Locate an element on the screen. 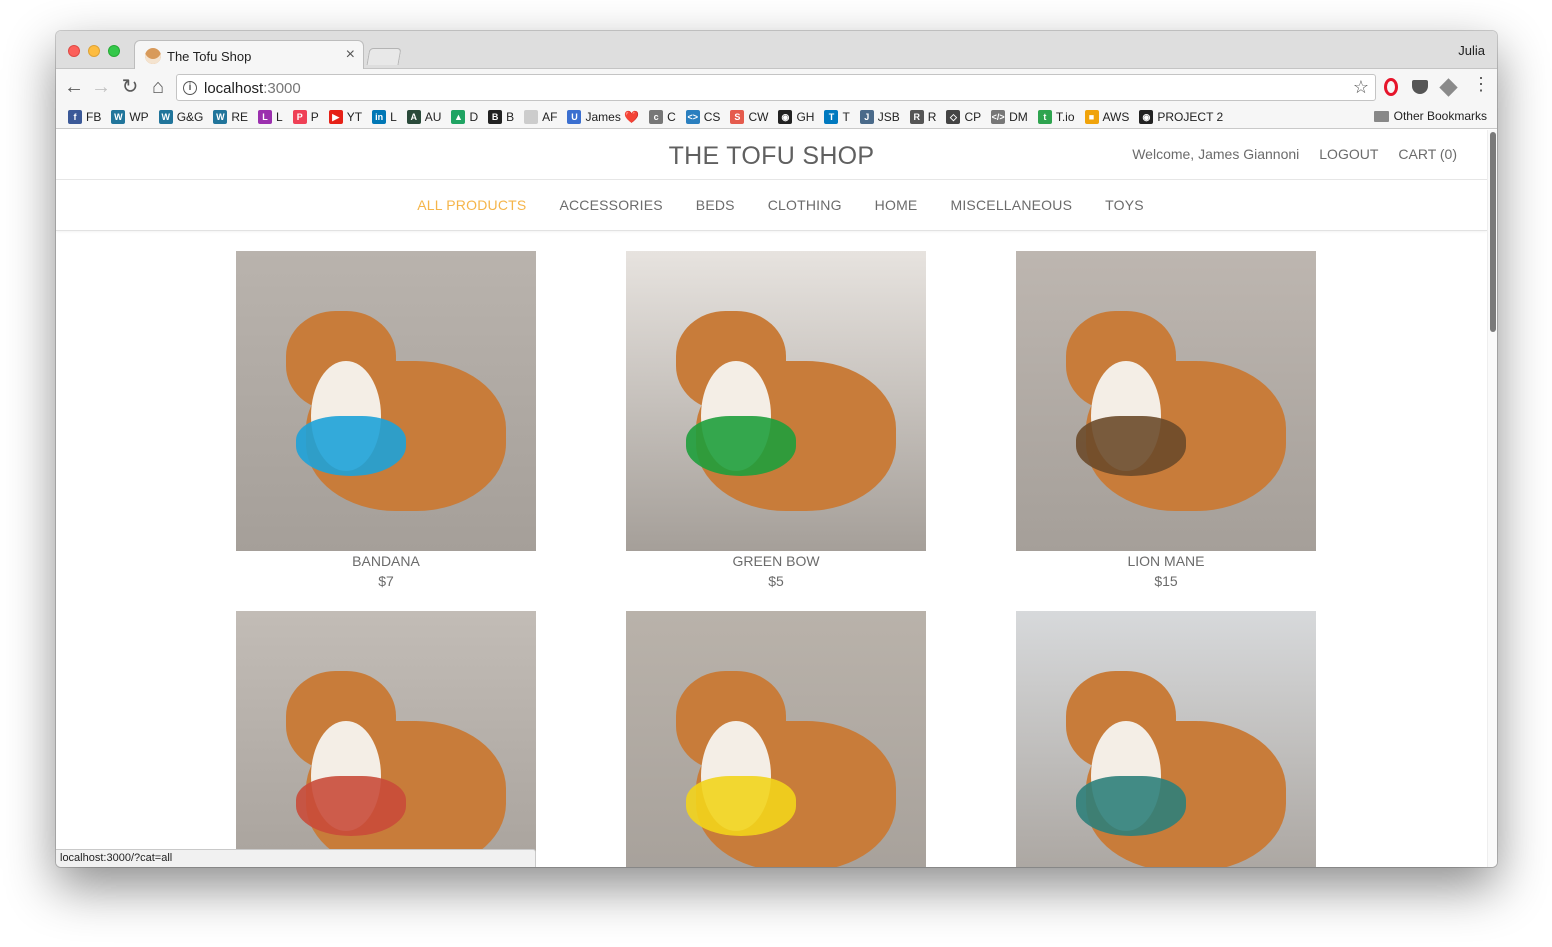 The image size is (1552, 947). category-link: ALL PRODUCTS is located at coordinates (471, 205).